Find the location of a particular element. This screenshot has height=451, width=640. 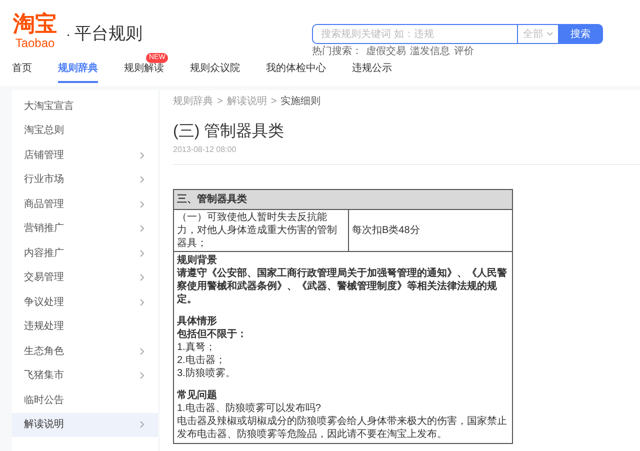

sidebar-item: 争议处理 is located at coordinates (85, 302).